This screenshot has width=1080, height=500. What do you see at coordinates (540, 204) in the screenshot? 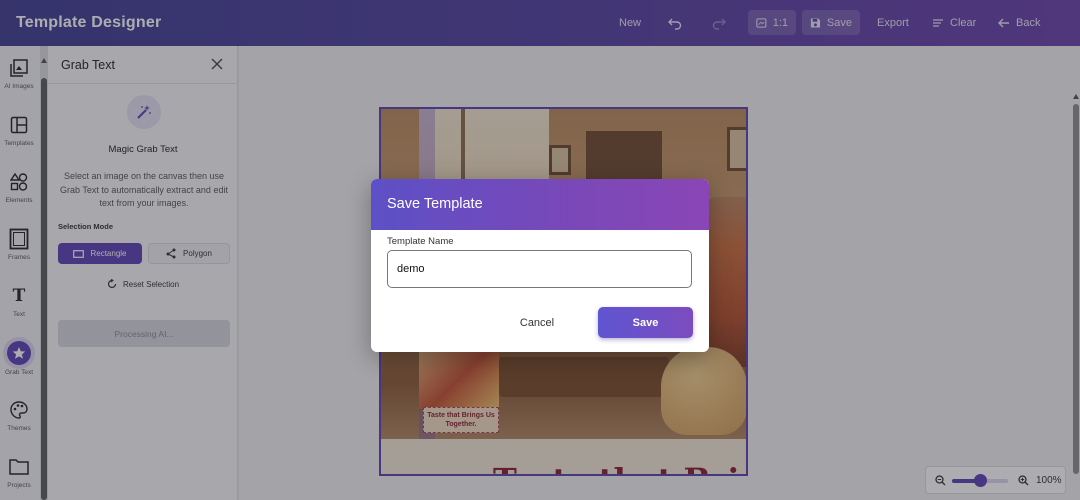
I see `dialog-header: Save Template` at bounding box center [540, 204].